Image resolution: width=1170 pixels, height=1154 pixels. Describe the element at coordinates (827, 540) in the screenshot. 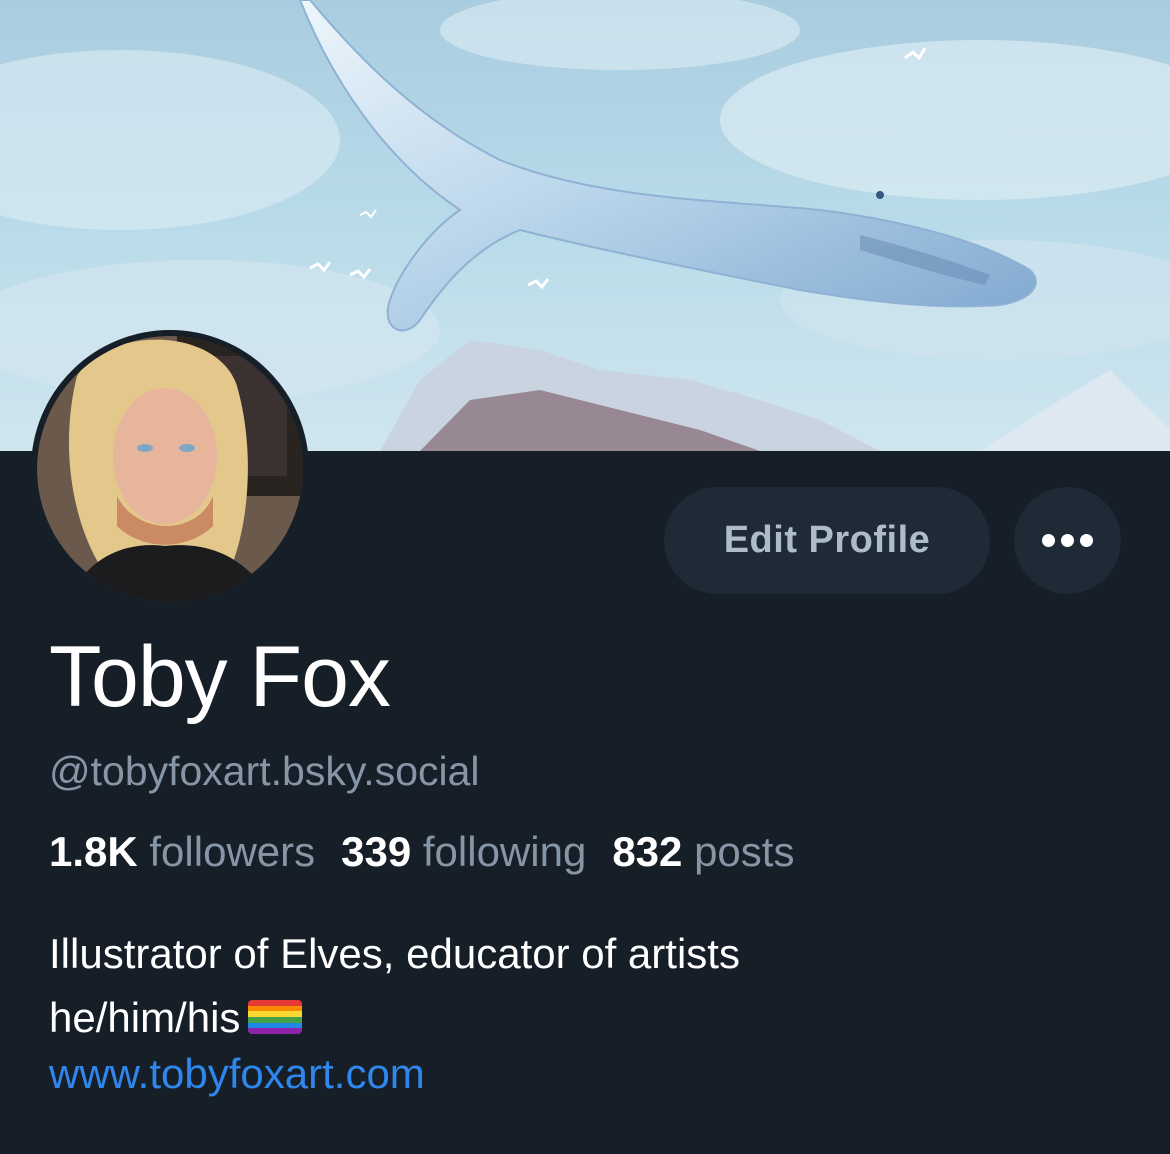

I see `edit-profile-button: Edit Profile` at that location.